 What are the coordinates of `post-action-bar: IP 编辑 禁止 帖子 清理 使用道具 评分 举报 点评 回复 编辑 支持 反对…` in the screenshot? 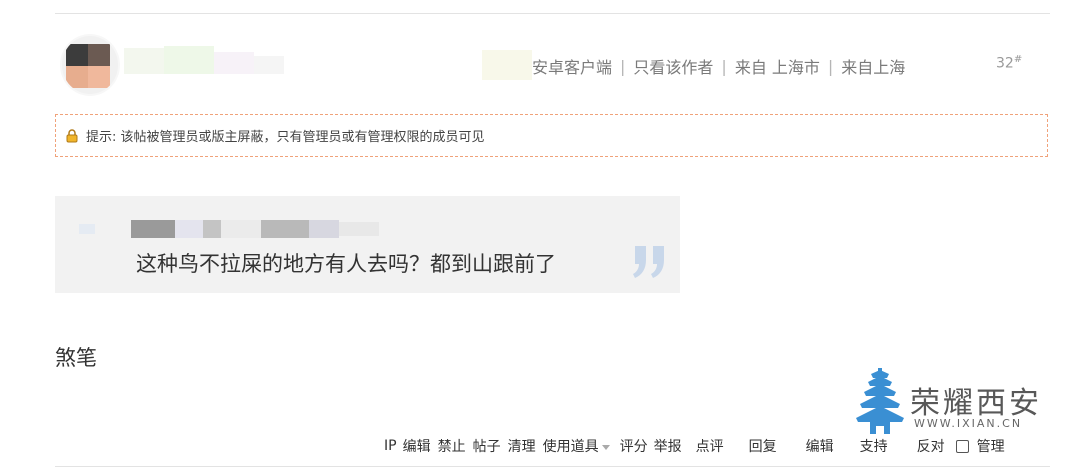 It's located at (694, 446).